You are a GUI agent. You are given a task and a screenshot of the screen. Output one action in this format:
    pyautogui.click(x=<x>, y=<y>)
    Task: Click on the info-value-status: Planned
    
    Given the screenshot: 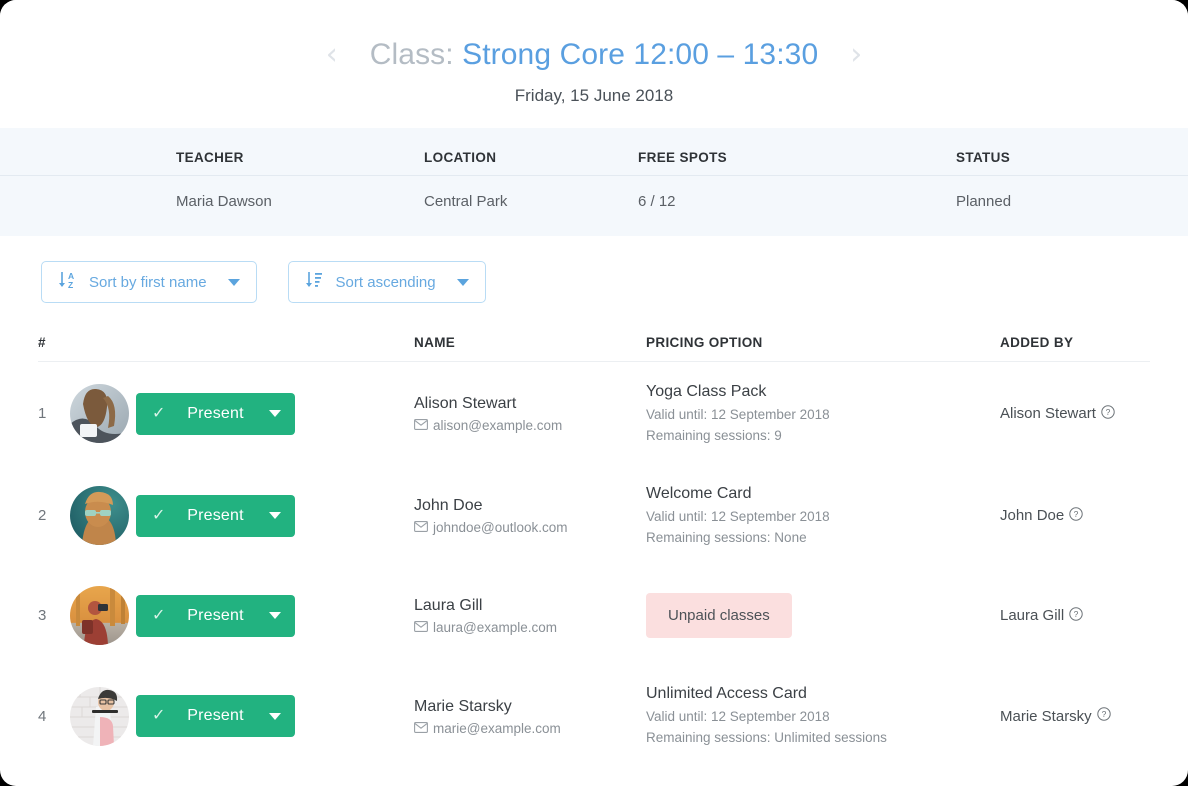 What is the action you would take?
    pyautogui.click(x=984, y=201)
    